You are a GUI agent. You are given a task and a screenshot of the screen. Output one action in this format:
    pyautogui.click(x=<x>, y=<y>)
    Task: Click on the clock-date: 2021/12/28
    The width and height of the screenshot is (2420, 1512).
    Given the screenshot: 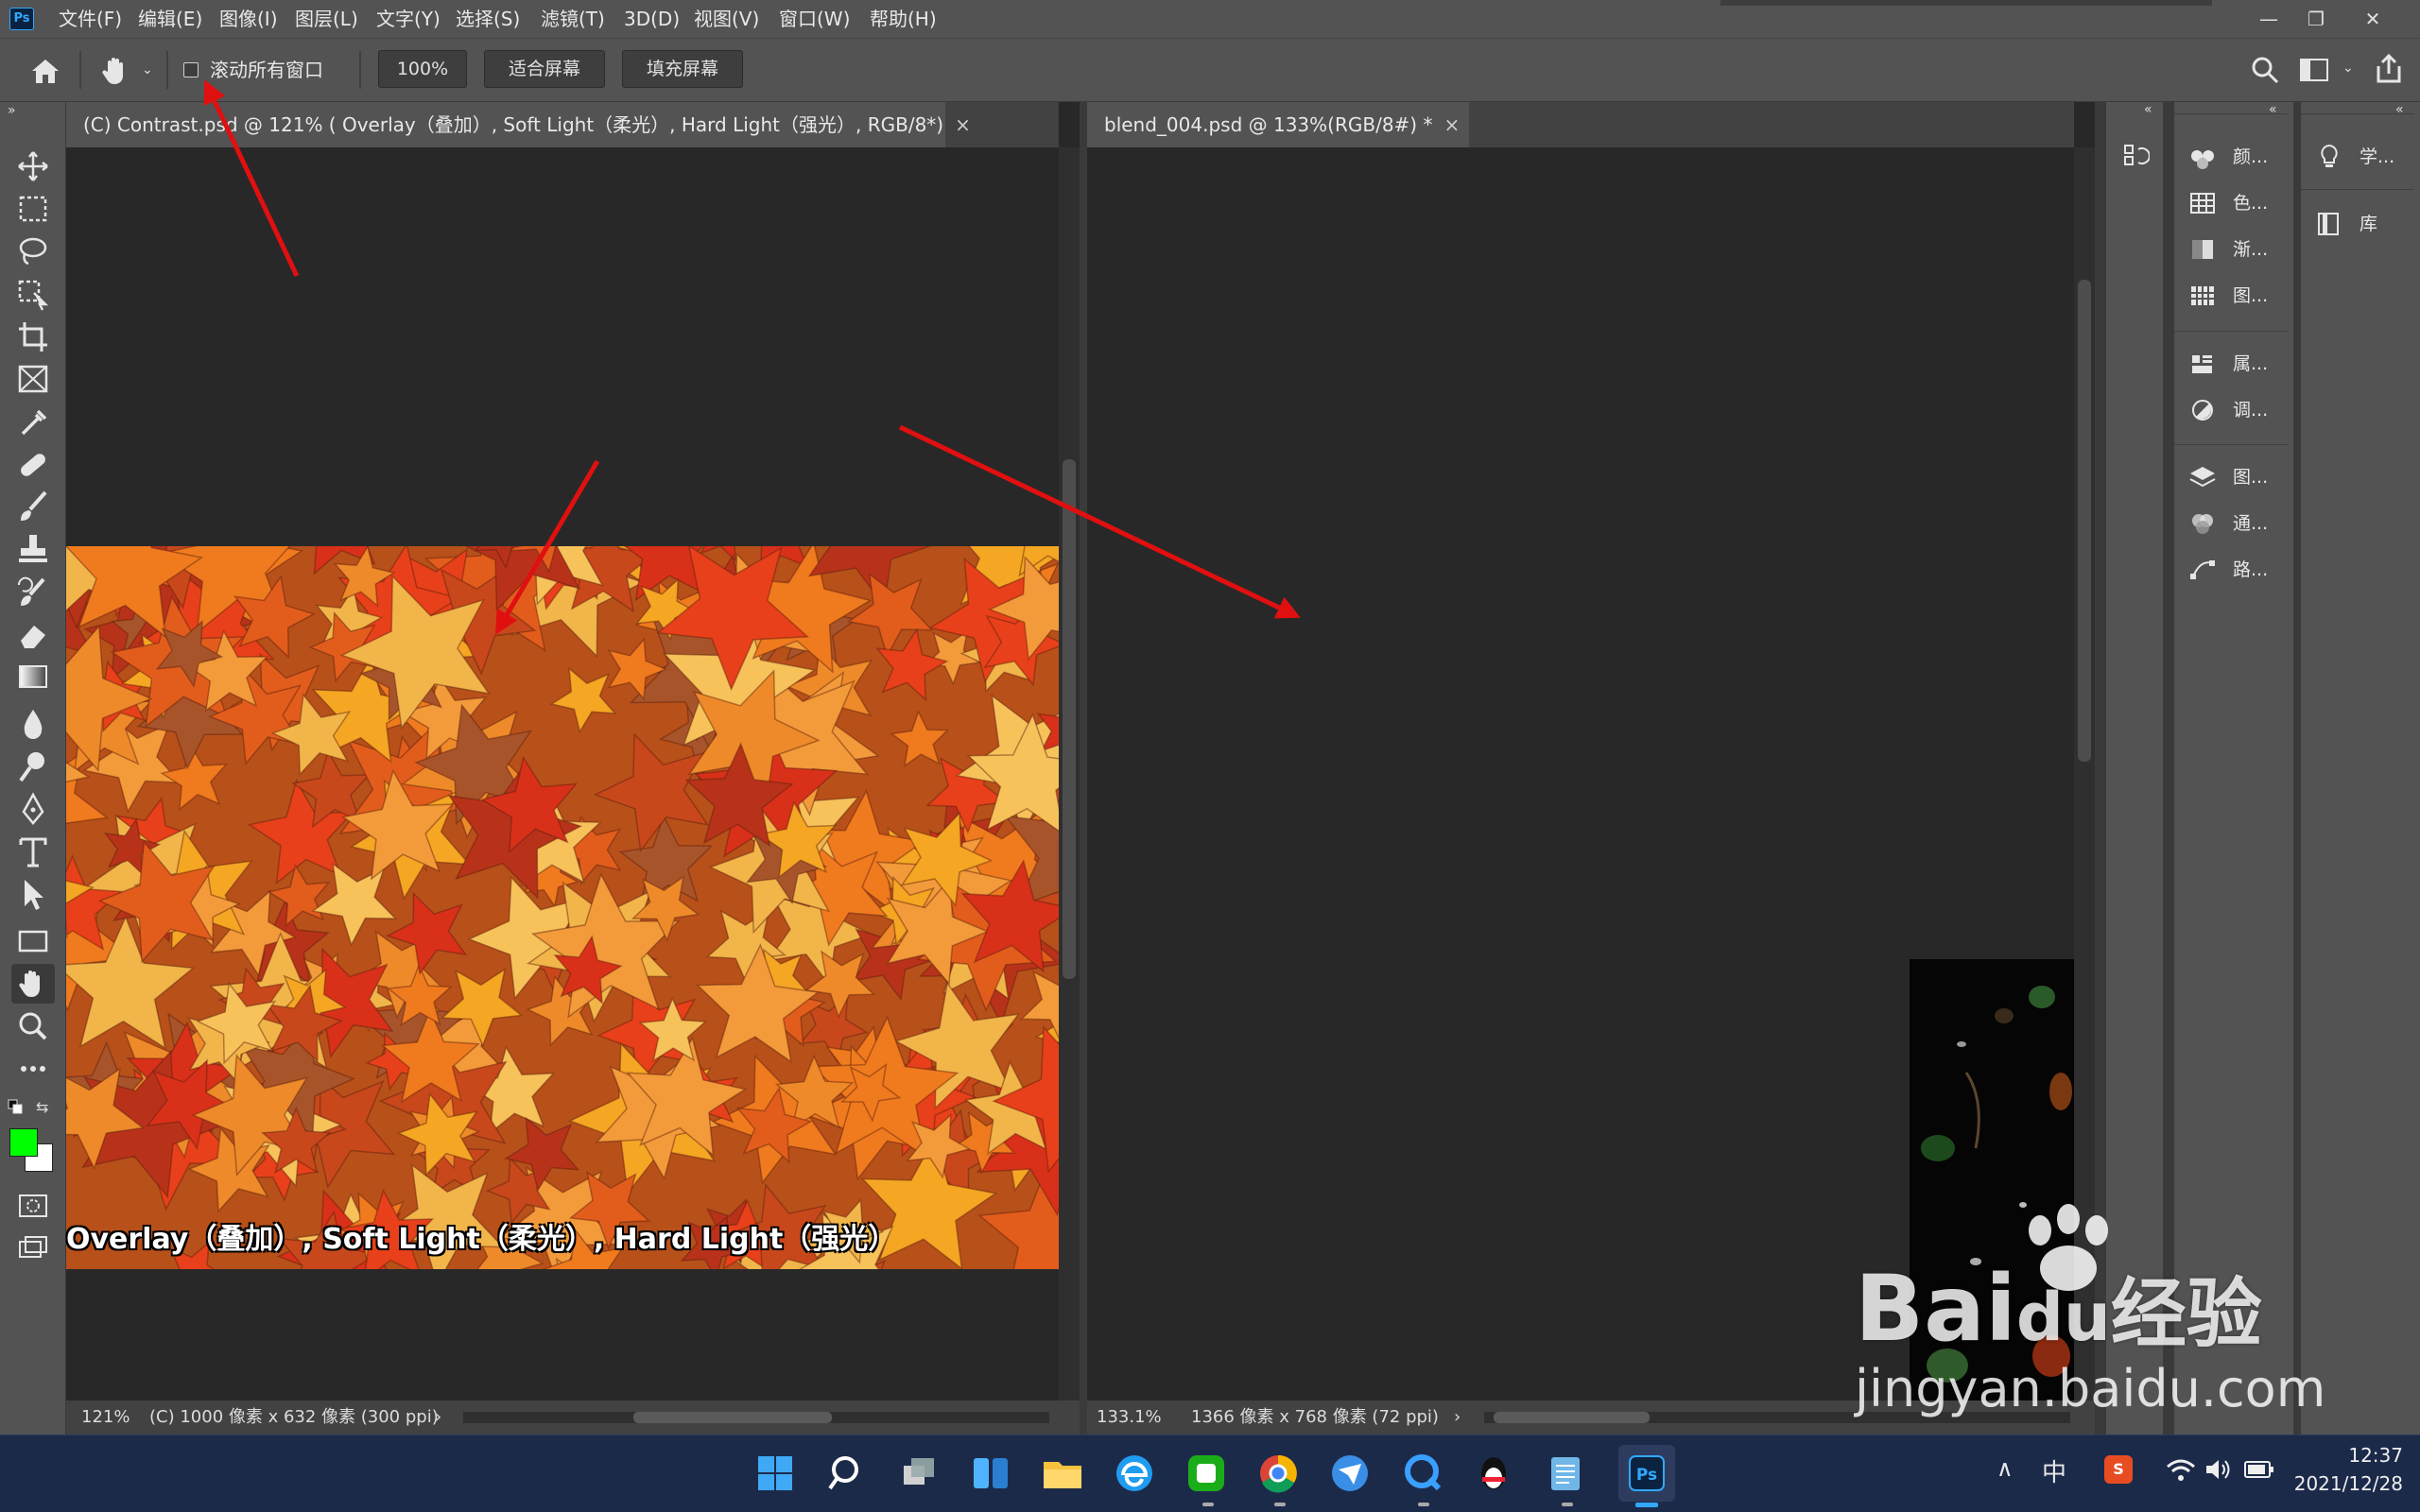 What is the action you would take?
    pyautogui.click(x=2343, y=1485)
    